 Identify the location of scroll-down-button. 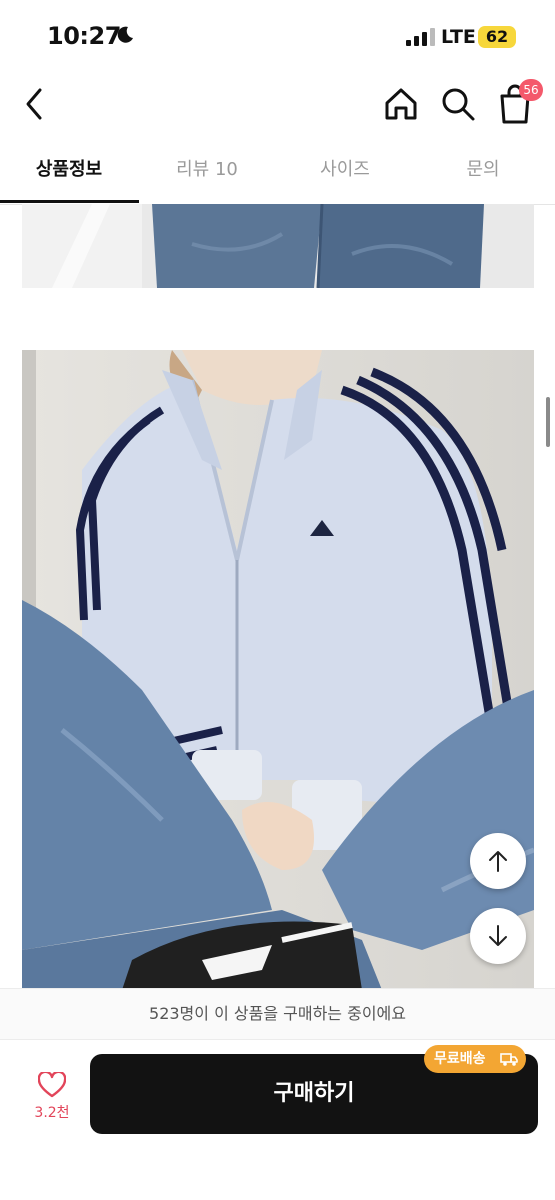
(498, 936).